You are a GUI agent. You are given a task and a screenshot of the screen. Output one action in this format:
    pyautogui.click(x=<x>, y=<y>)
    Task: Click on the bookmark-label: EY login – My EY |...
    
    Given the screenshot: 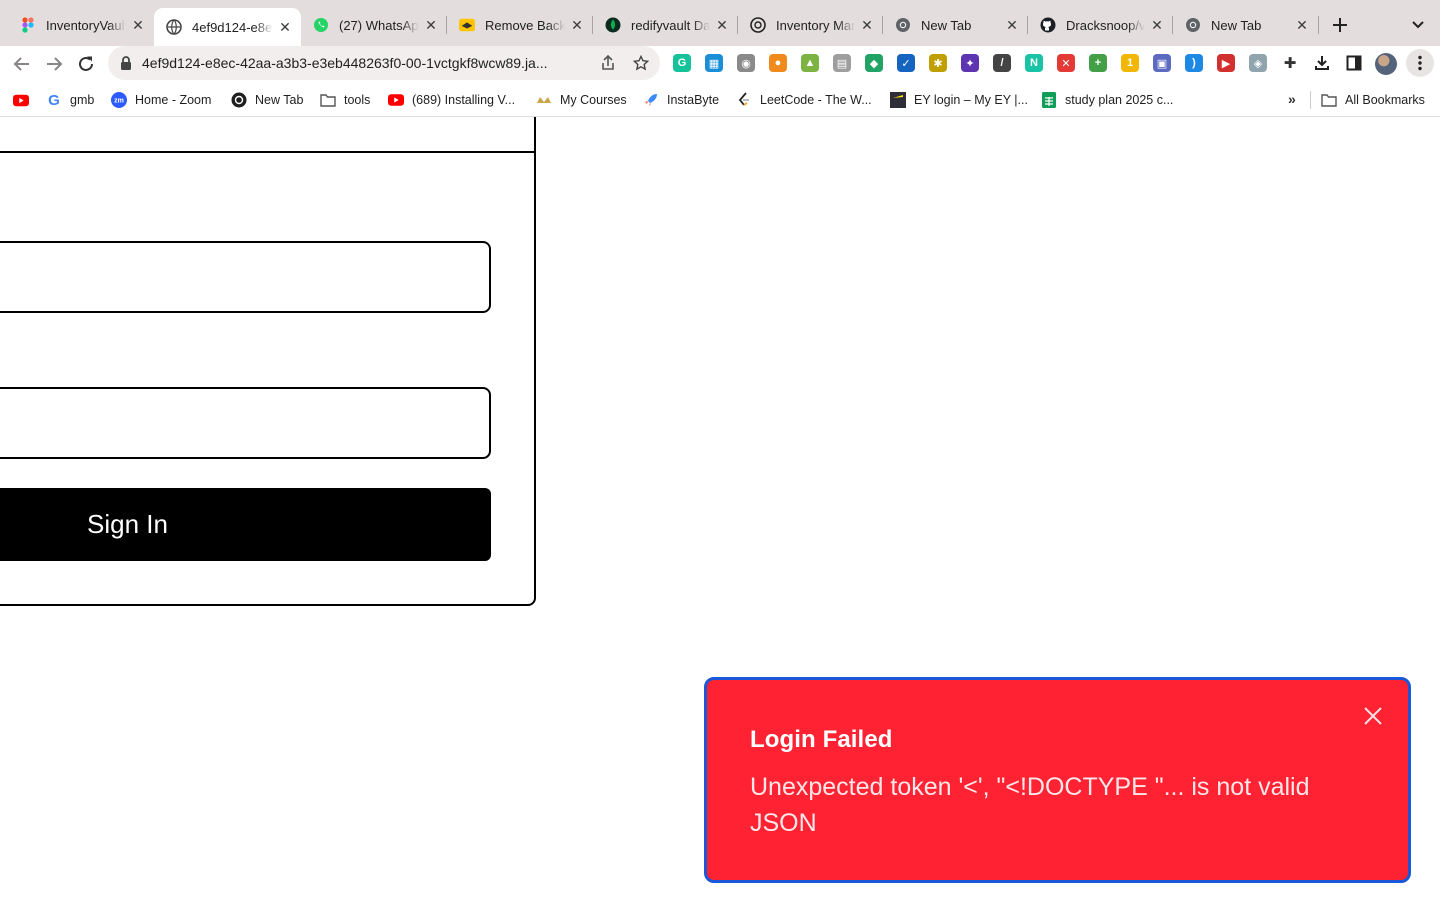 What is the action you would take?
    pyautogui.click(x=971, y=100)
    